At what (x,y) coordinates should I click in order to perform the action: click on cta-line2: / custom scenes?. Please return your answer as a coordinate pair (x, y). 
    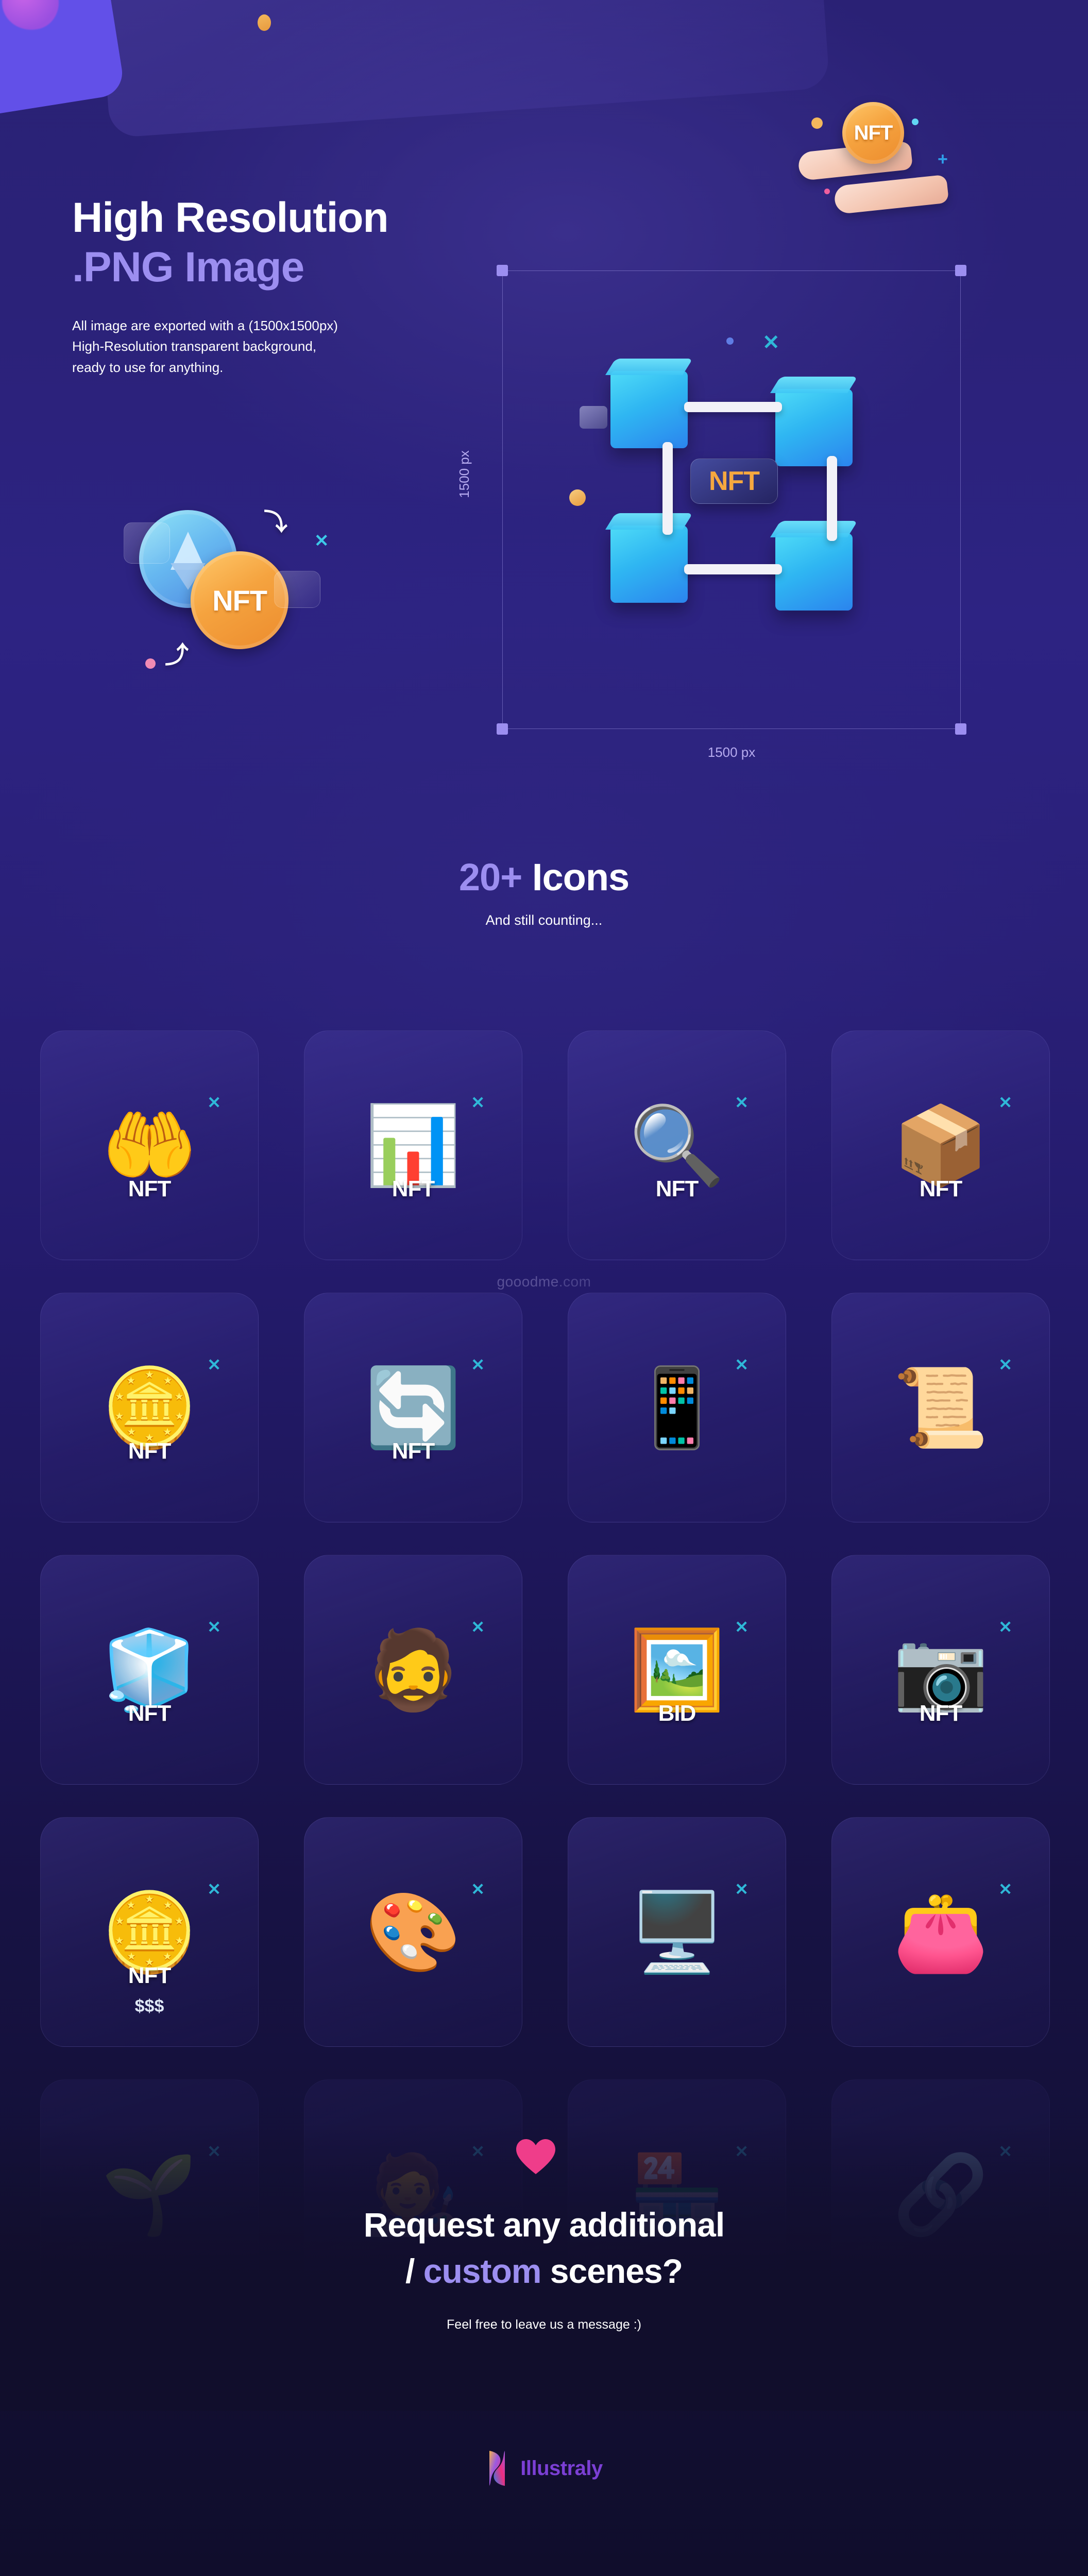
    Looking at the image, I should click on (544, 2271).